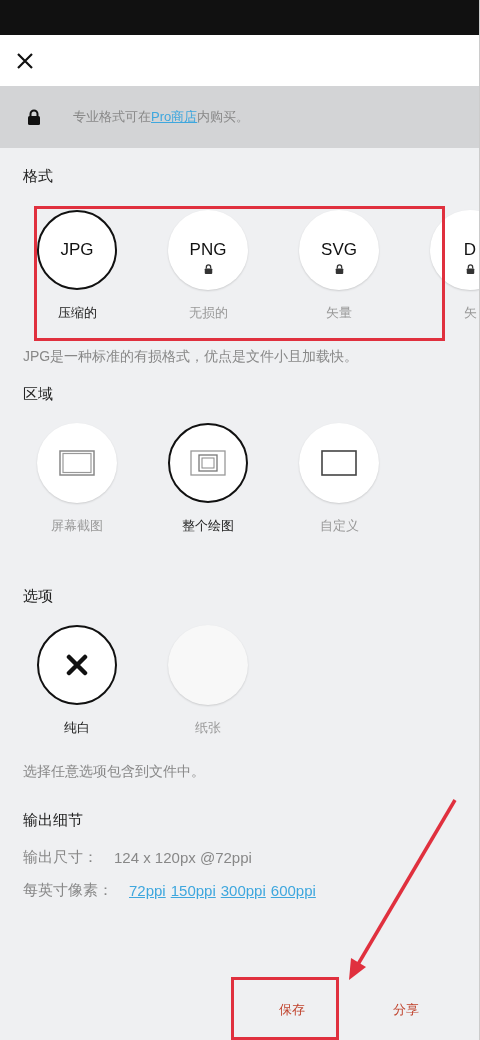 Image resolution: width=480 pixels, height=1040 pixels. Describe the element at coordinates (193, 890) in the screenshot. I see `ppi-link: 150ppi` at that location.